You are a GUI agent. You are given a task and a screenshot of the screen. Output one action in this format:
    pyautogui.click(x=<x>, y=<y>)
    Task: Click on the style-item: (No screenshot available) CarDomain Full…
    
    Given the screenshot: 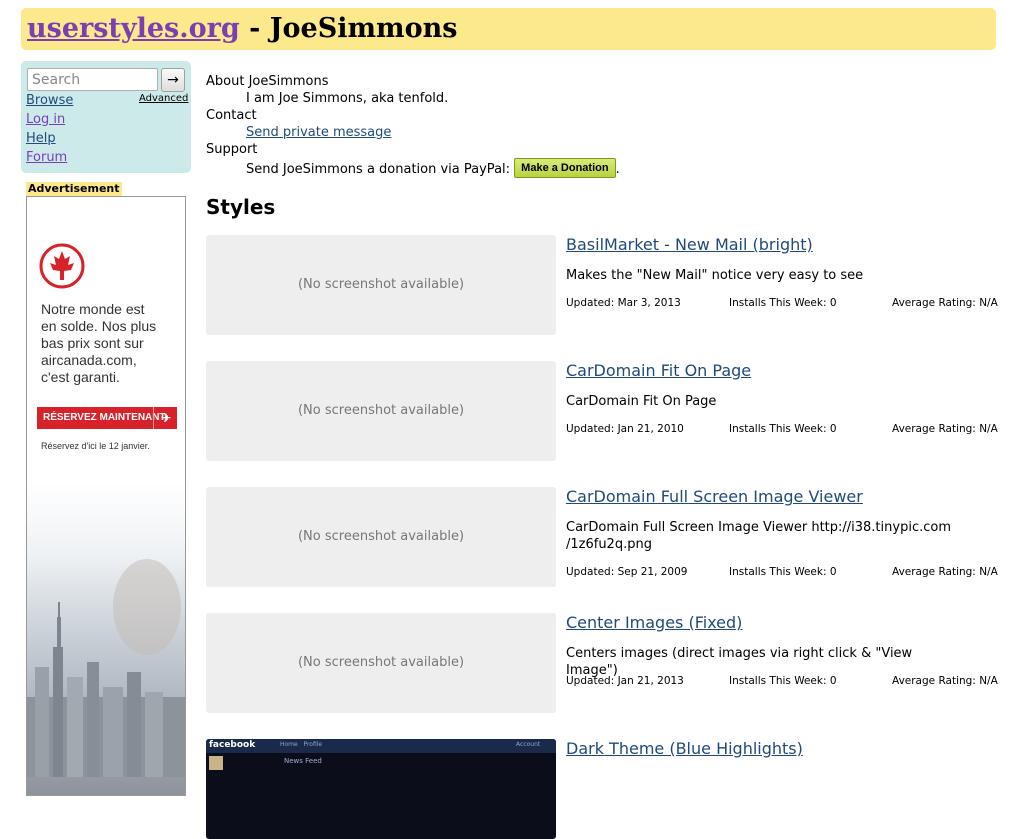 What is the action you would take?
    pyautogui.click(x=602, y=537)
    